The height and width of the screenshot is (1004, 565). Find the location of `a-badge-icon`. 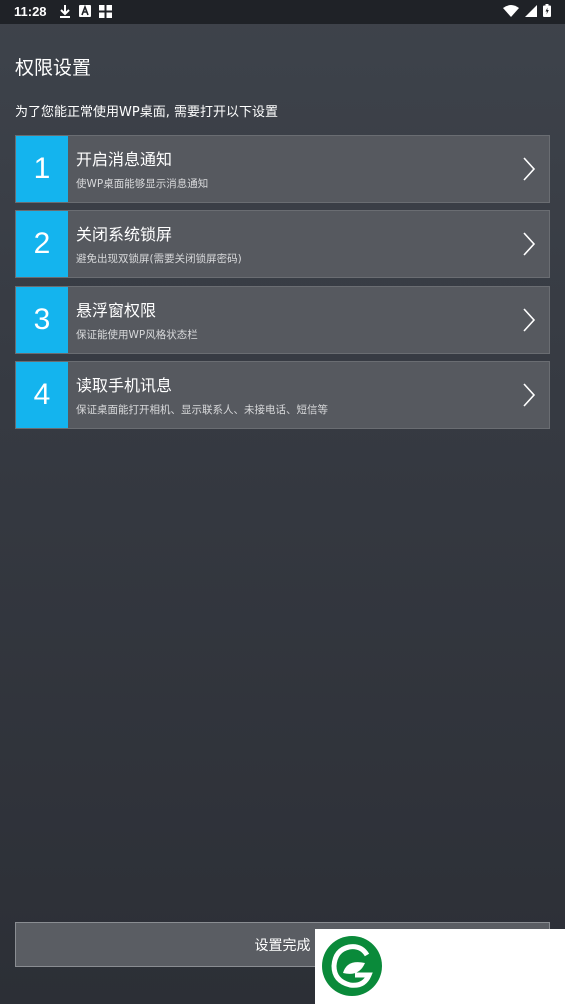

a-badge-icon is located at coordinates (85, 11).